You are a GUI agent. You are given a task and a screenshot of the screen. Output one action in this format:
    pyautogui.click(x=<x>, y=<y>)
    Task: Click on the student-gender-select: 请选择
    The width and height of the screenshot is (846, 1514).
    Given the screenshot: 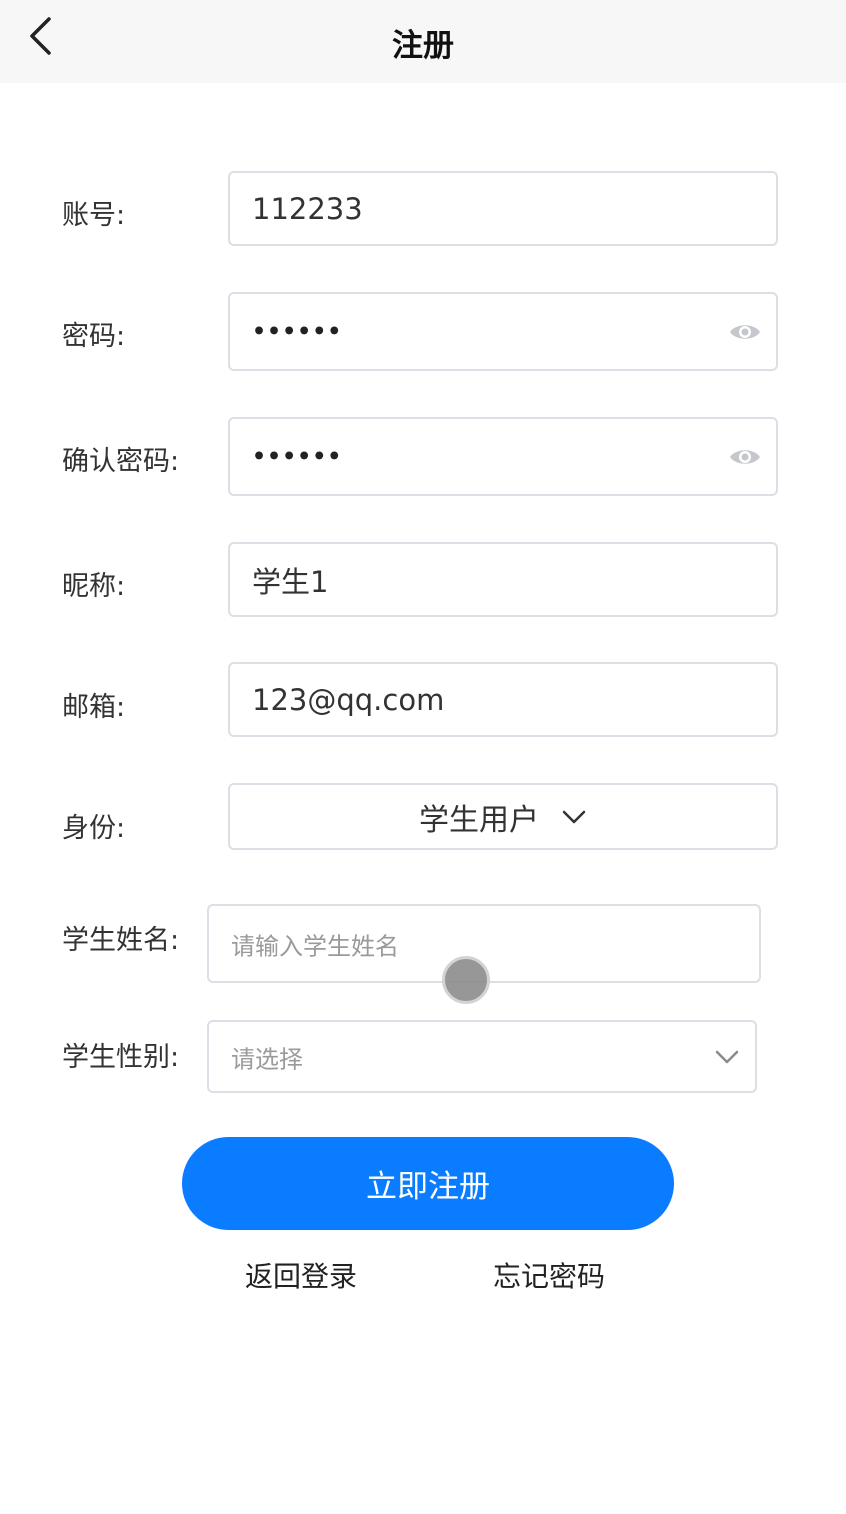 What is the action you would take?
    pyautogui.click(x=482, y=1056)
    